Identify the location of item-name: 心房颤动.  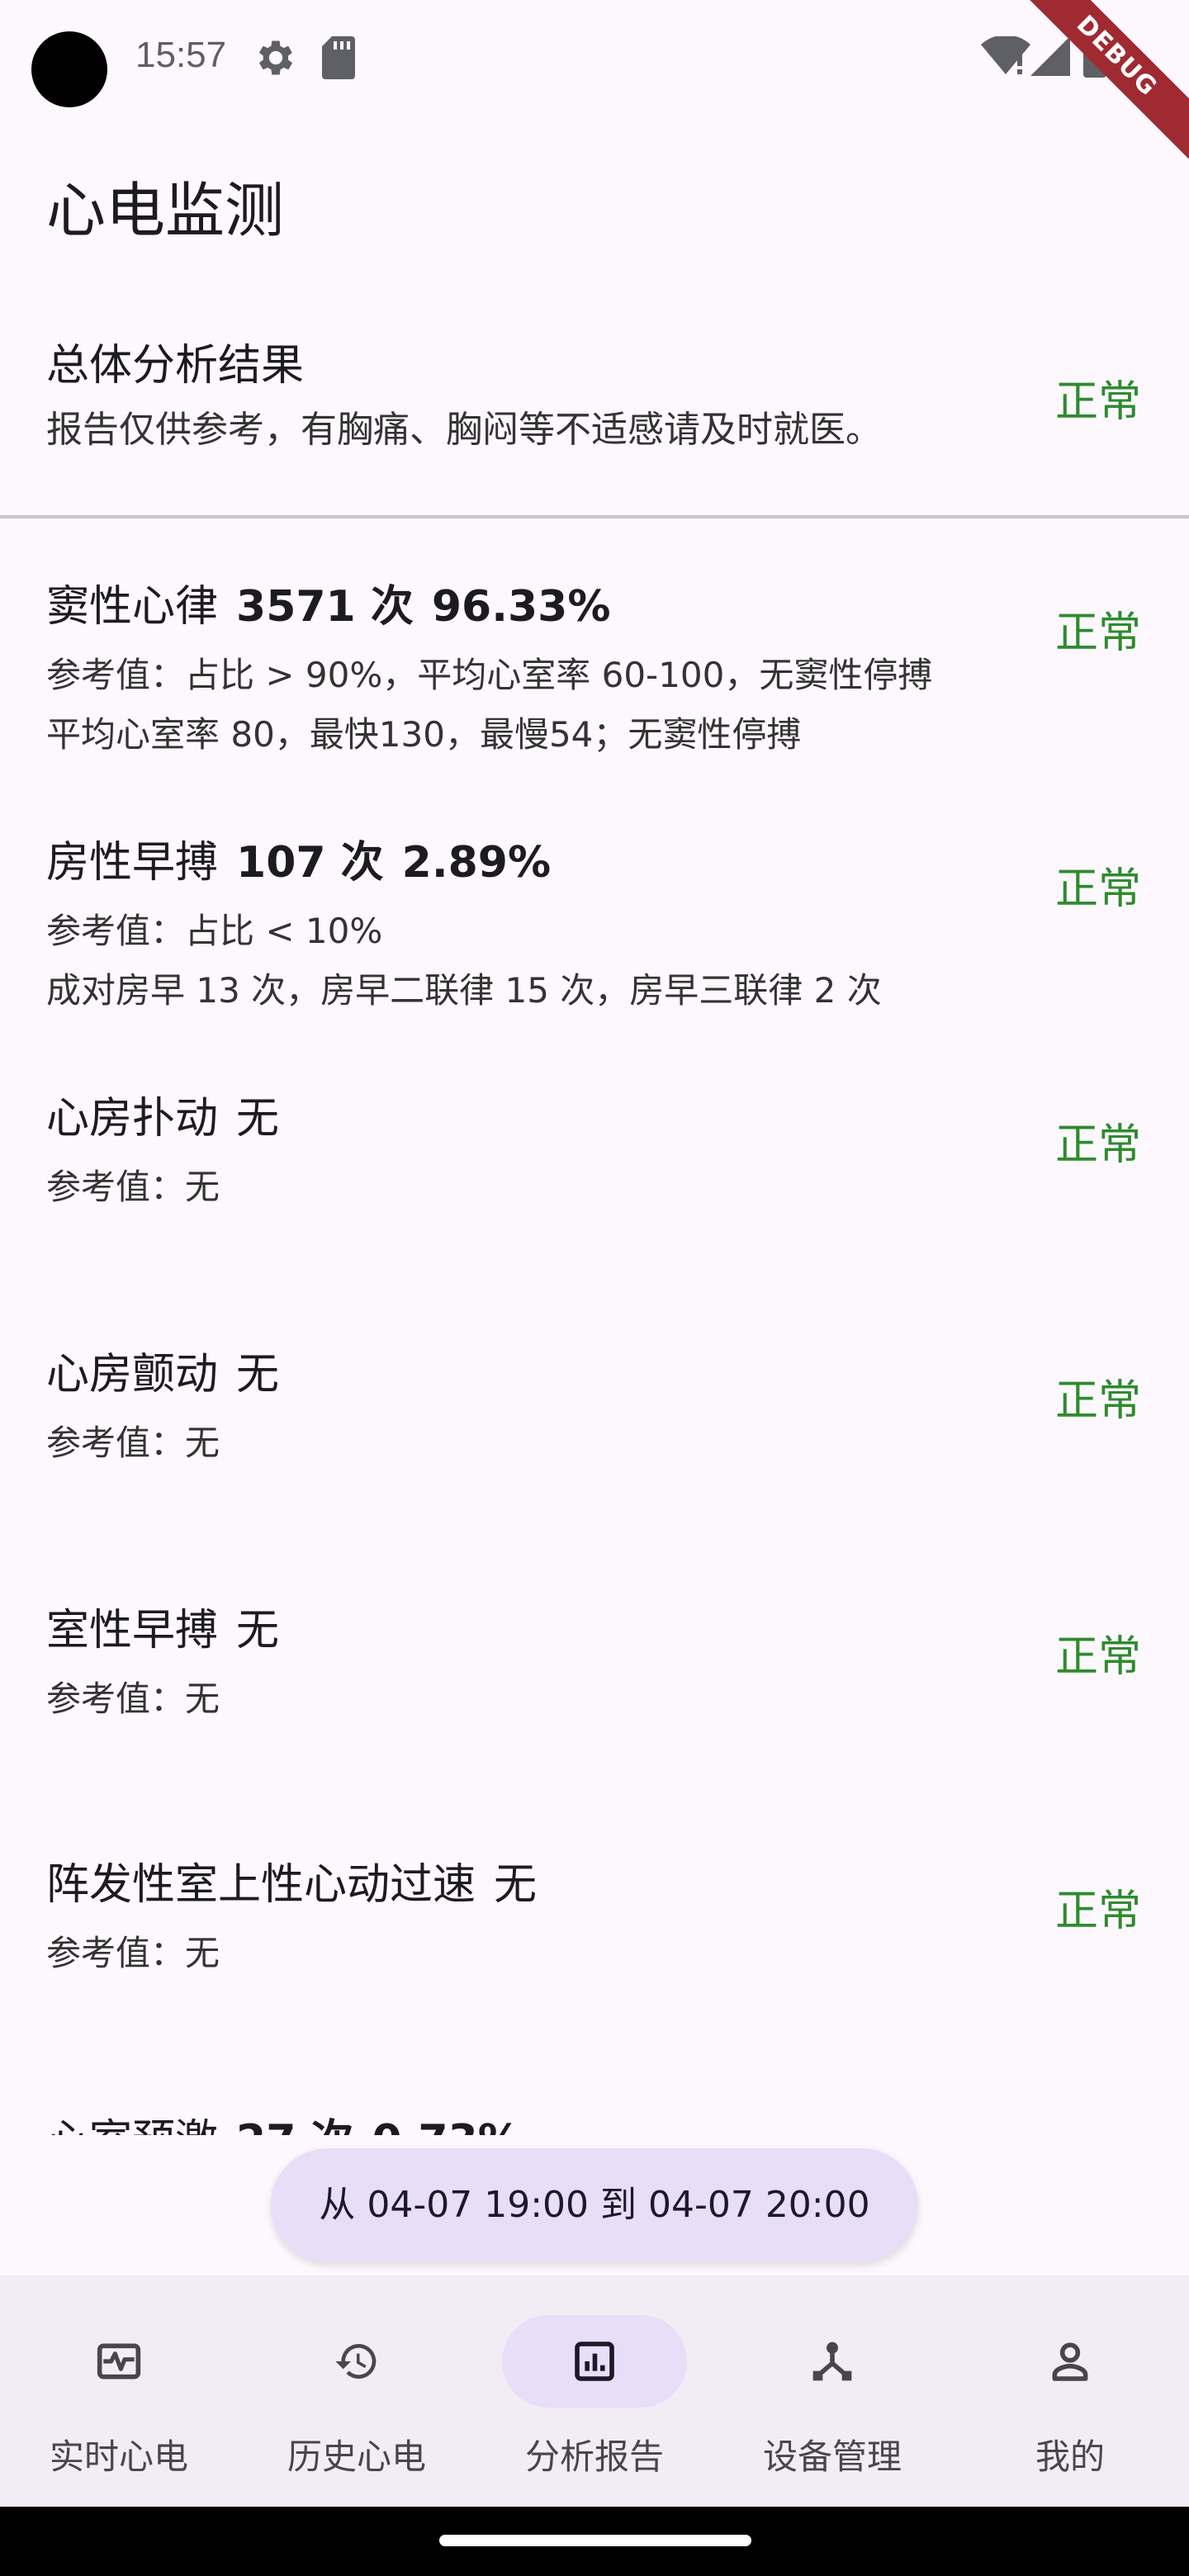
(132, 1374).